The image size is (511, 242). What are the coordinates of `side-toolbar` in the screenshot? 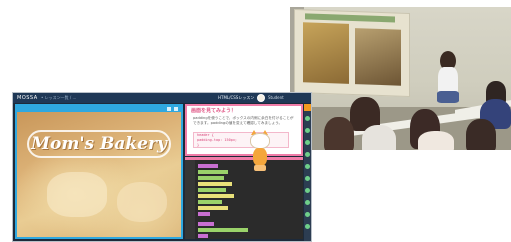 It's located at (307, 172).